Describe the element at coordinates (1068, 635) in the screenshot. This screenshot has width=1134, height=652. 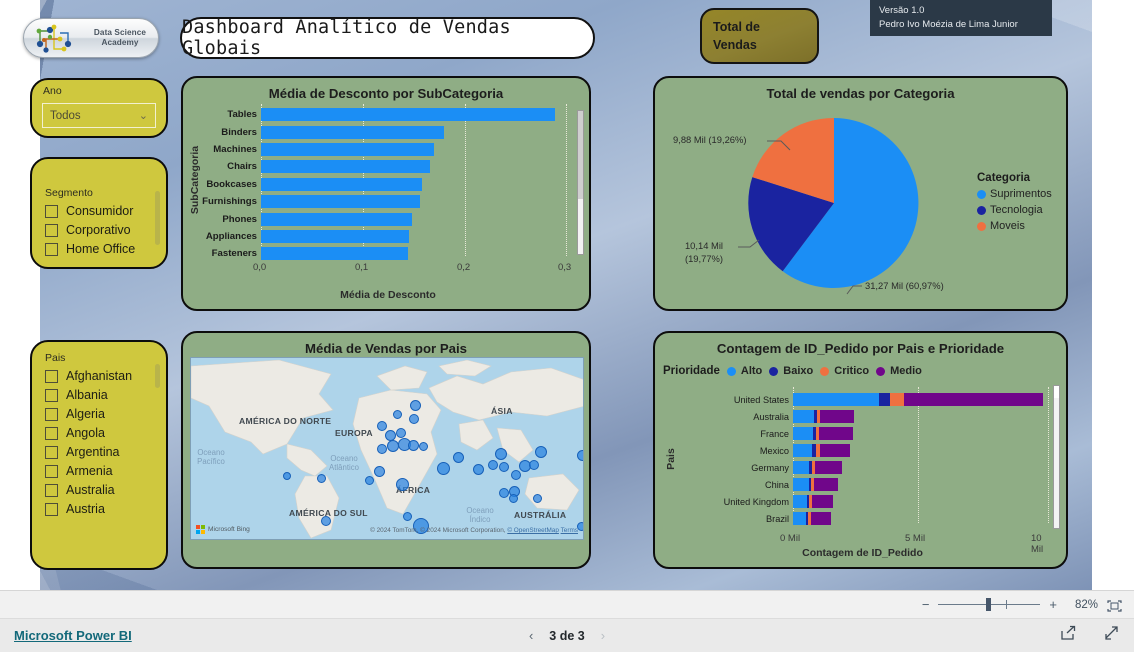
I see `share-icon` at that location.